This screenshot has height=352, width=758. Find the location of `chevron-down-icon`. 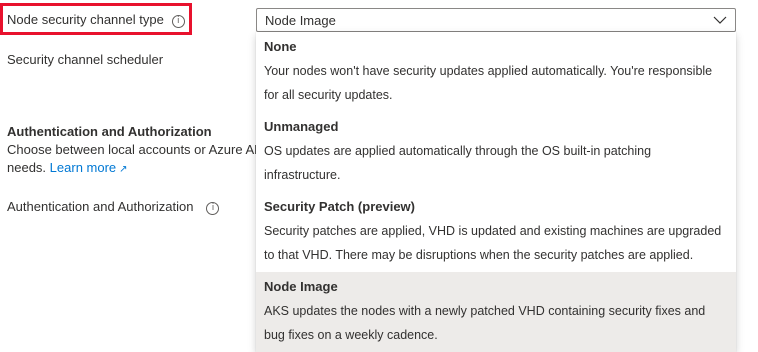

chevron-down-icon is located at coordinates (720, 21).